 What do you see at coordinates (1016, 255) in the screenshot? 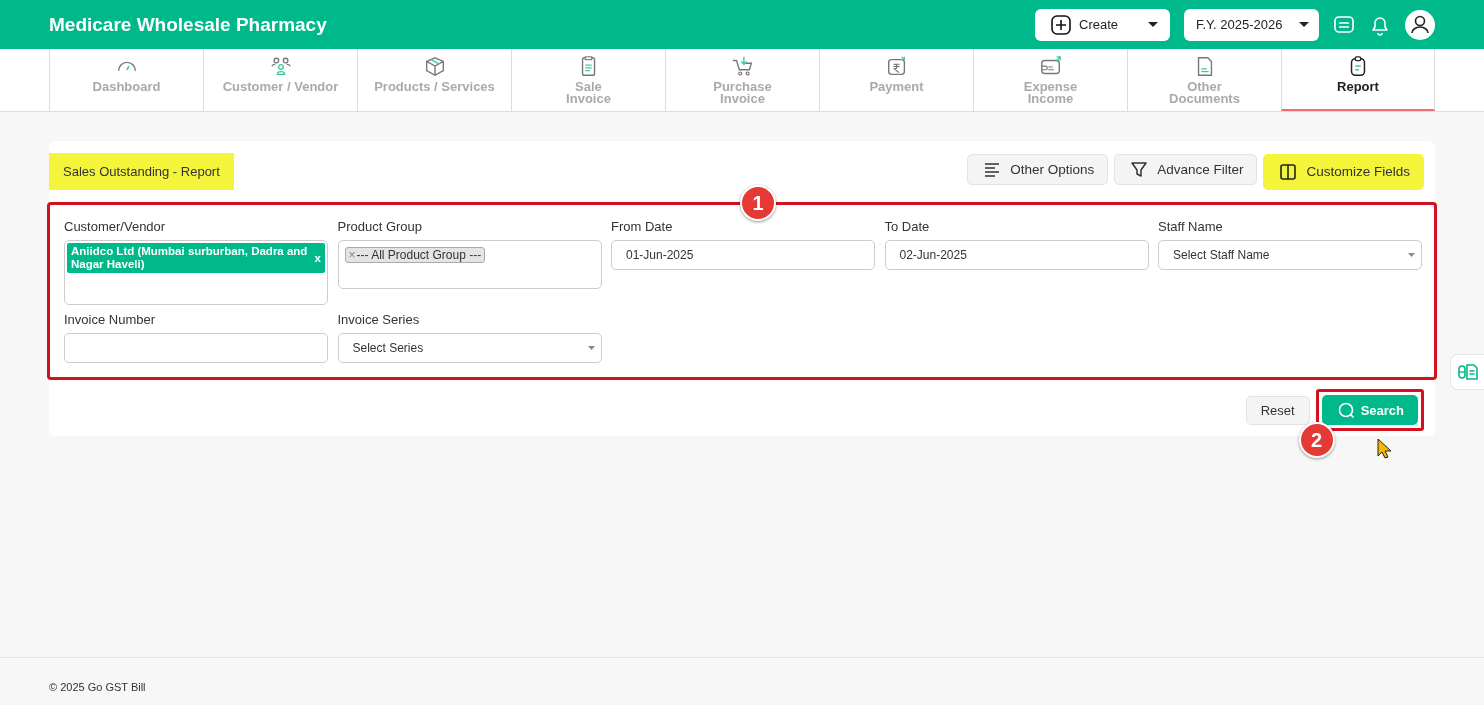
I see `date-field: 02-Jun-2025` at bounding box center [1016, 255].